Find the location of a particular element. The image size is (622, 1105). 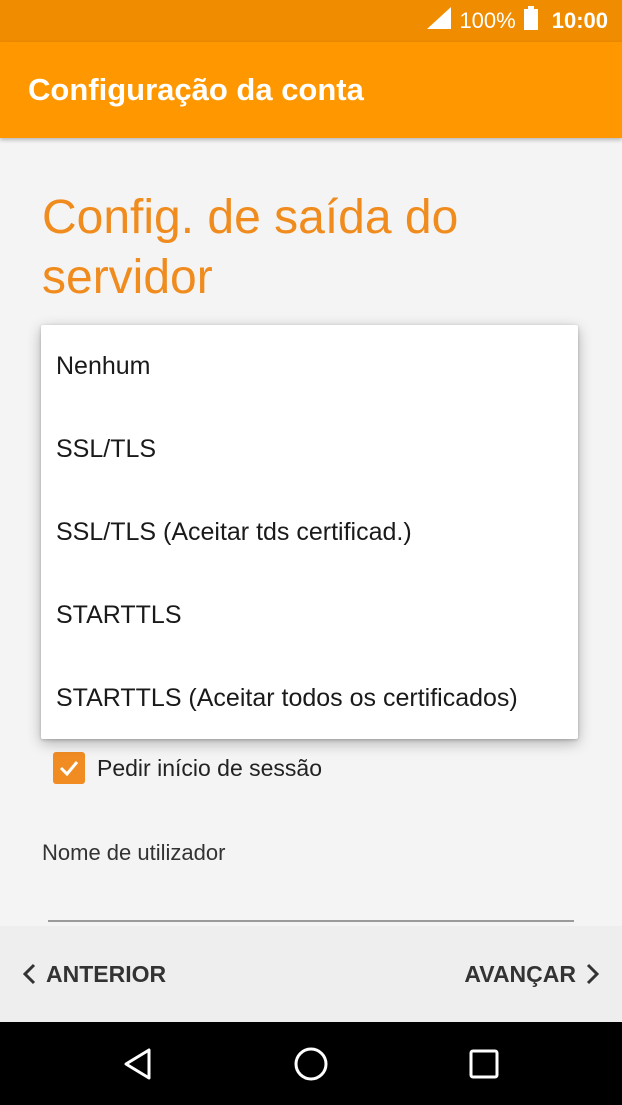

login-required-checkbox-row: Pedir início de sessão is located at coordinates (187, 768).